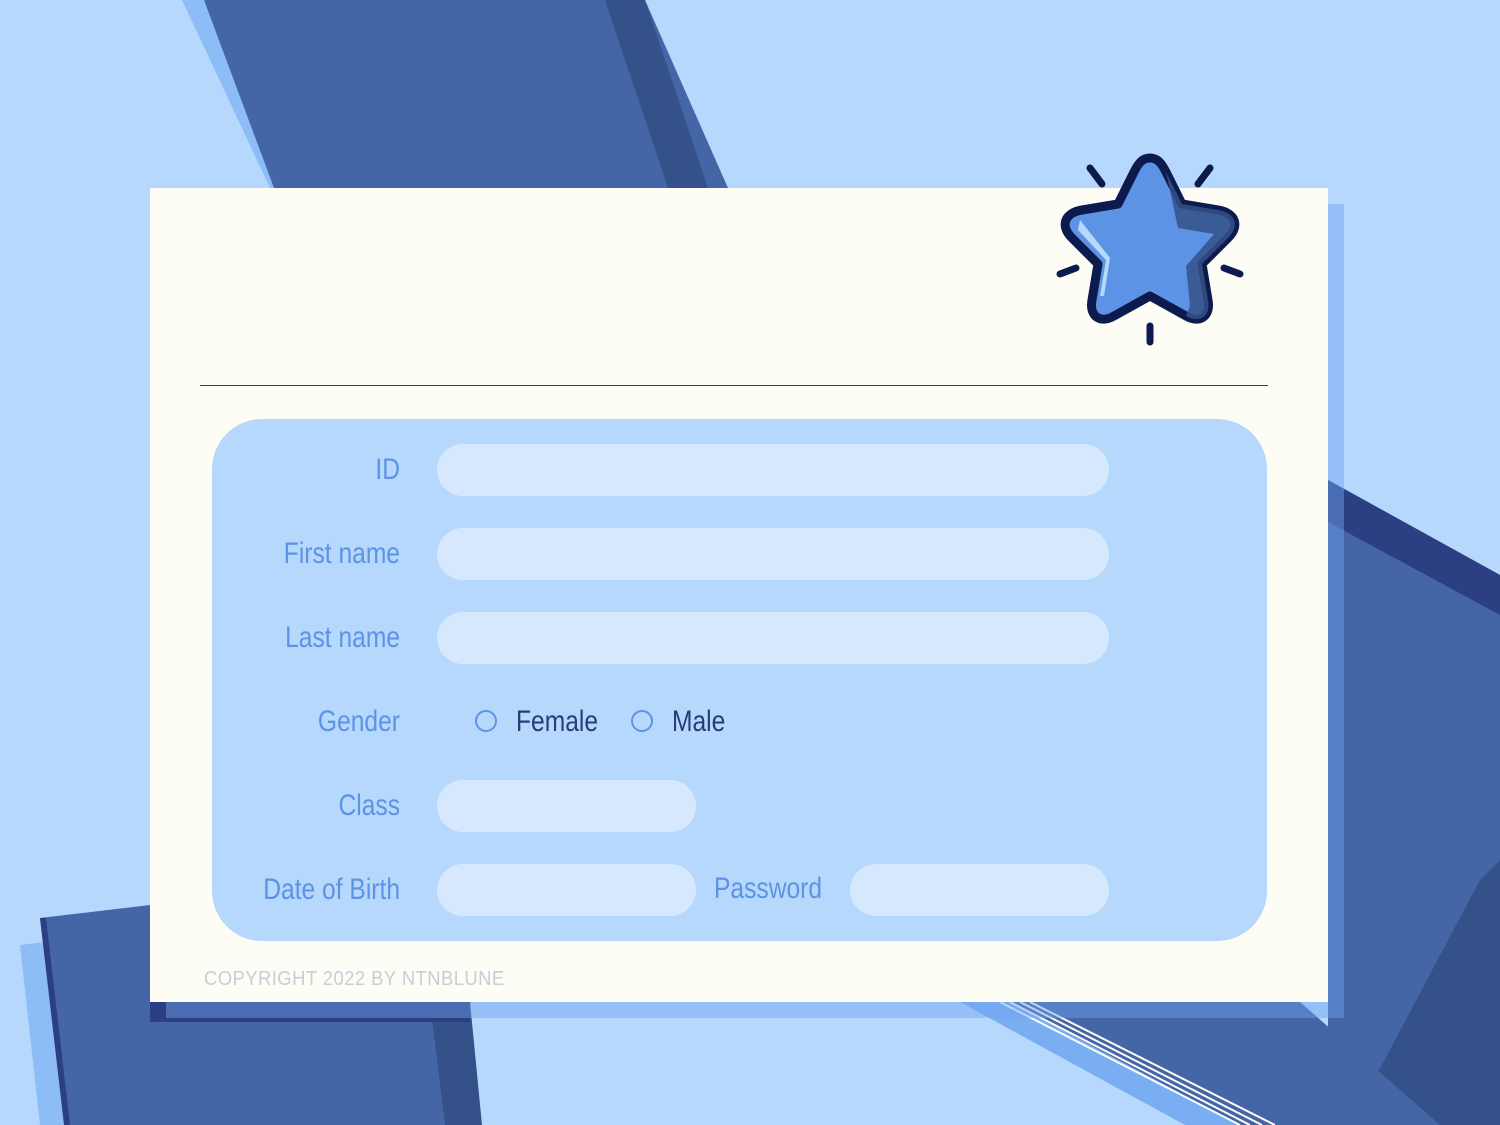 The width and height of the screenshot is (1500, 1125). I want to click on last-name-input, so click(773, 638).